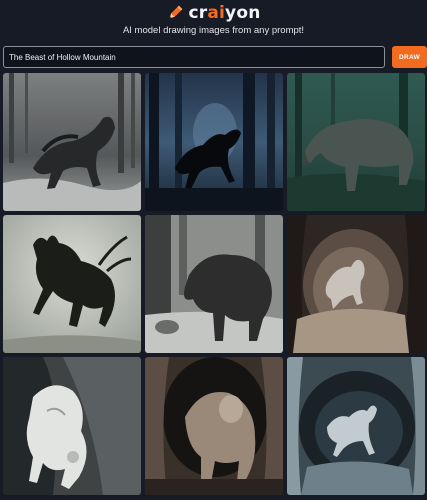  I want to click on image-1-artwork, so click(72, 142).